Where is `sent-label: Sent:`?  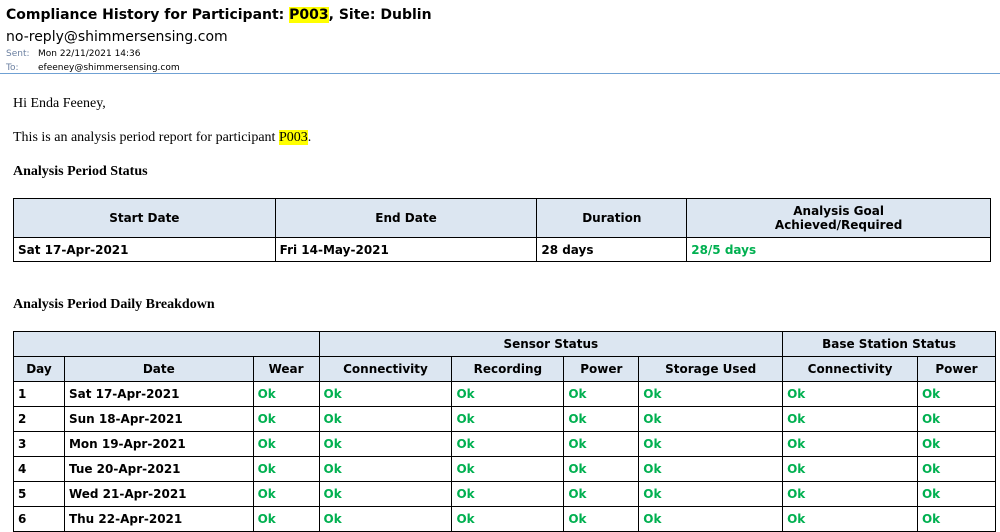 sent-label: Sent: is located at coordinates (18, 54).